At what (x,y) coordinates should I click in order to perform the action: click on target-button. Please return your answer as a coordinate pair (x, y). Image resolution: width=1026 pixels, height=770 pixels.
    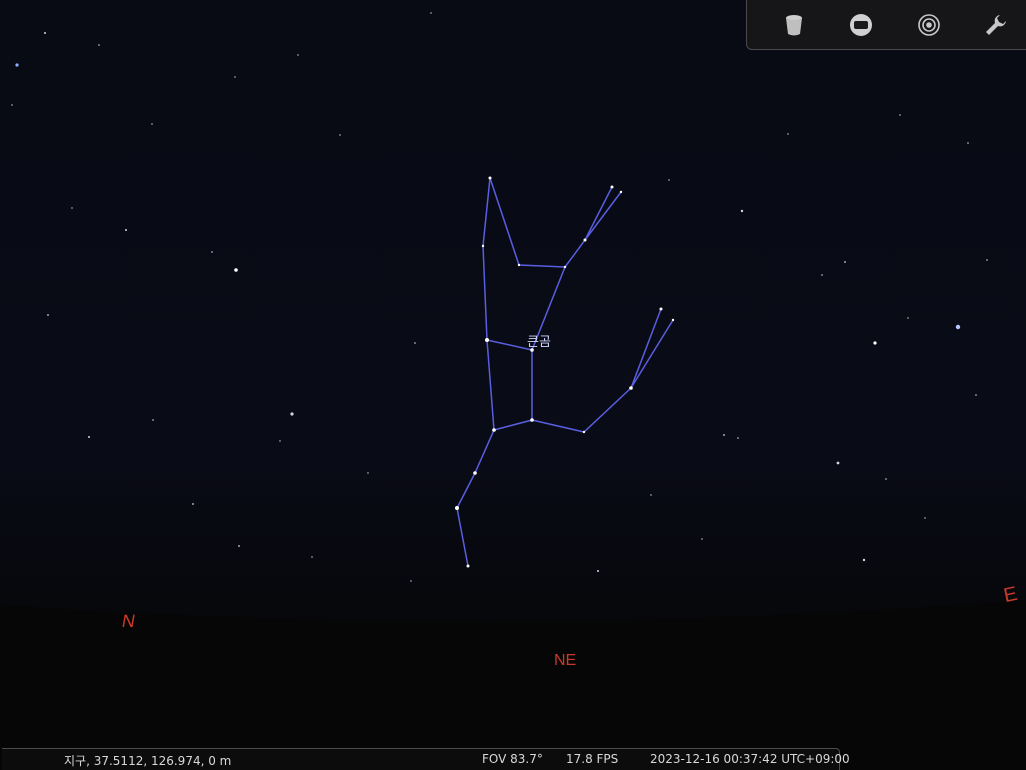
    Looking at the image, I should click on (929, 25).